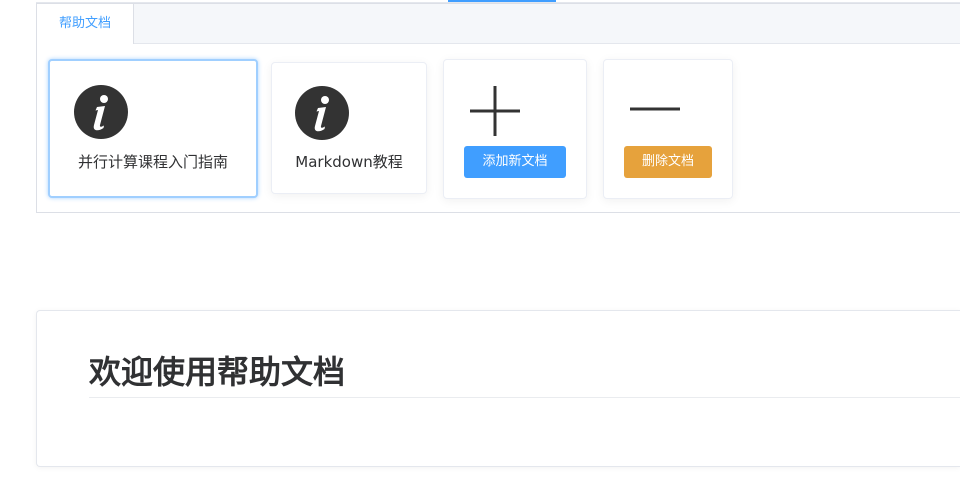 The width and height of the screenshot is (960, 477). I want to click on page-title: 欢迎使用帮助文档, so click(217, 372).